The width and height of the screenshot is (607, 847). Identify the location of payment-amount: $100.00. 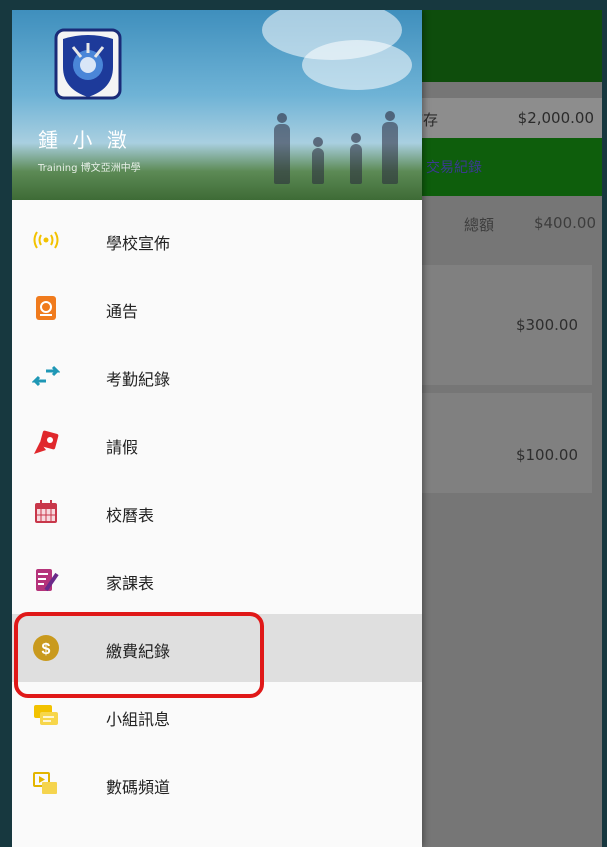
(546, 455).